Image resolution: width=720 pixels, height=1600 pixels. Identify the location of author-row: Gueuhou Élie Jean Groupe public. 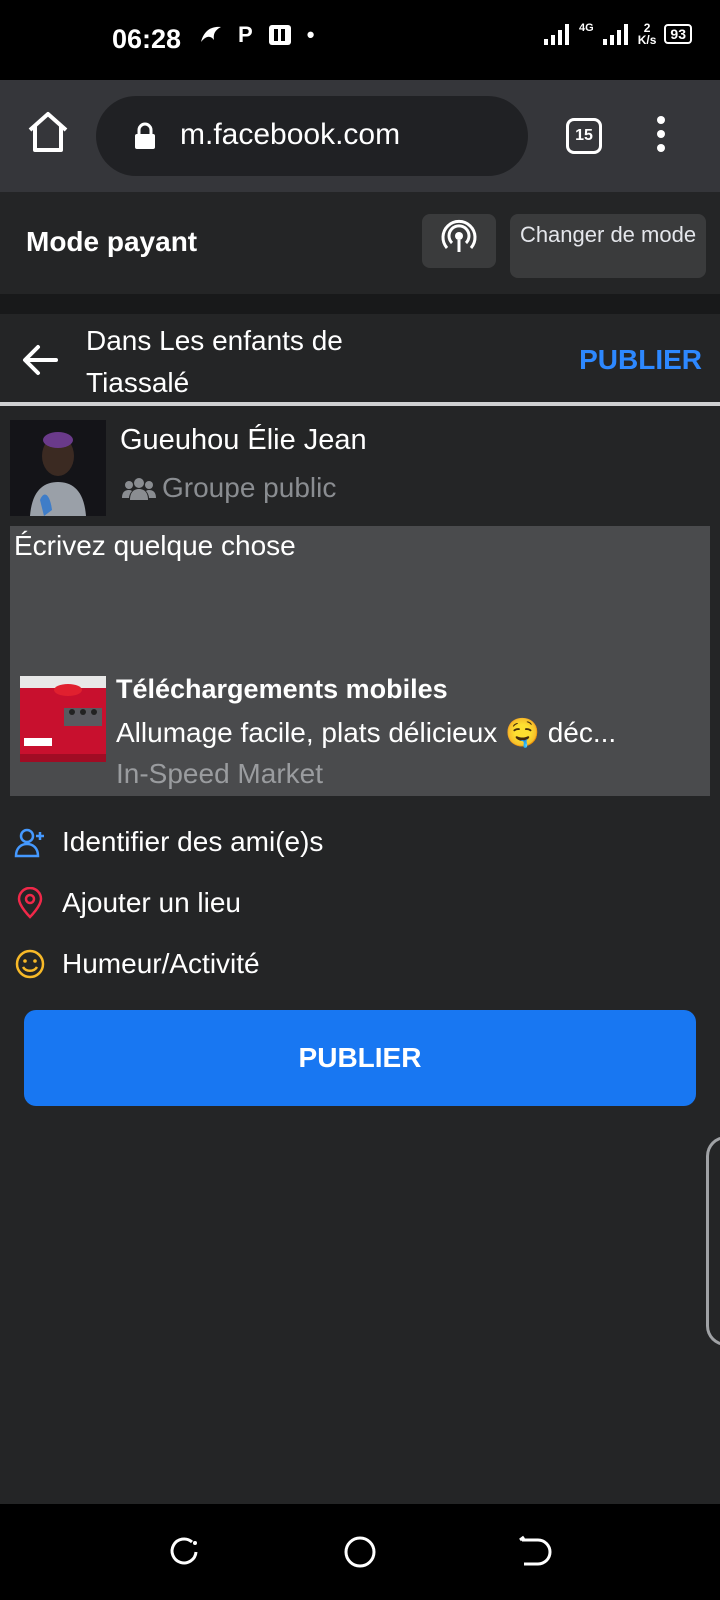
(360, 468).